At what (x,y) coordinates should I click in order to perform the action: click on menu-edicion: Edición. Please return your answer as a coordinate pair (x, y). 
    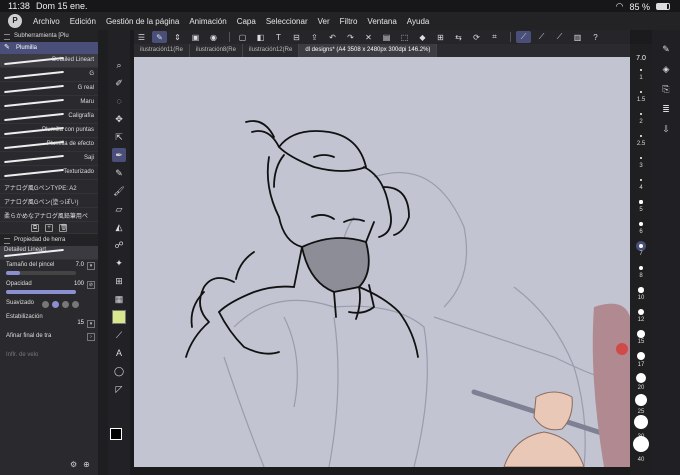
    Looking at the image, I should click on (83, 21).